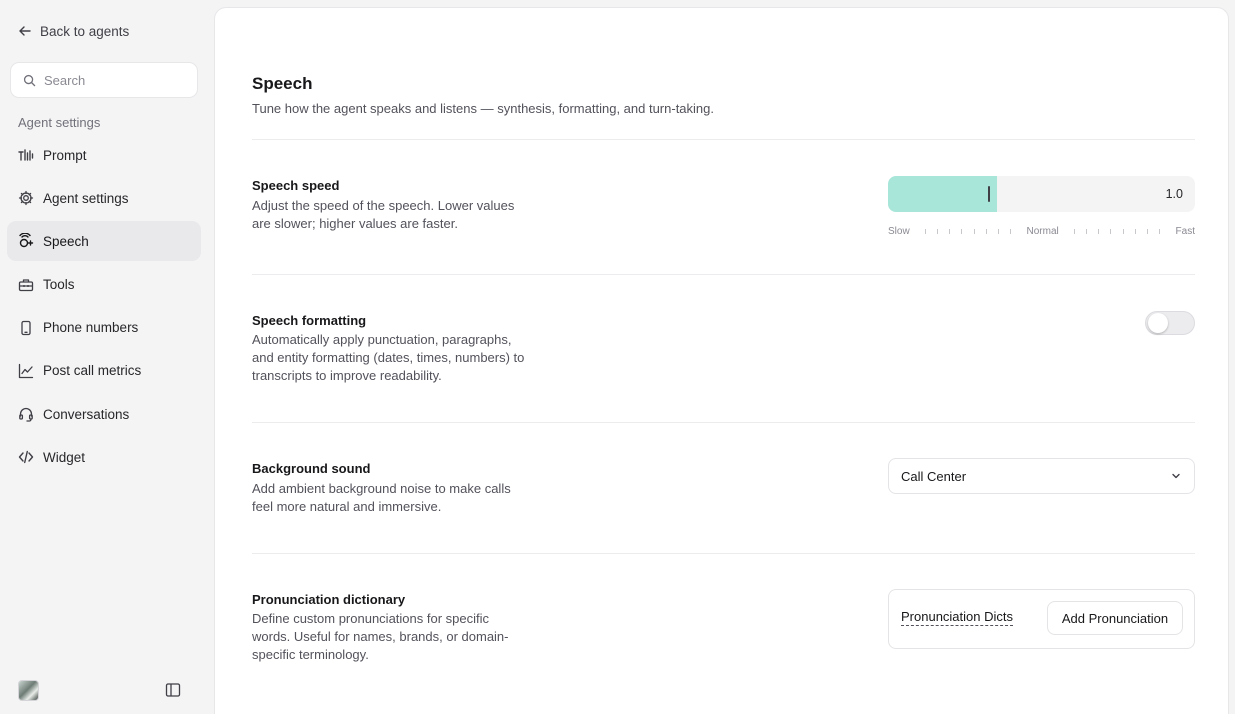 This screenshot has width=1235, height=714. Describe the element at coordinates (59, 285) in the screenshot. I see `sidebar-item-label: Tools` at that location.